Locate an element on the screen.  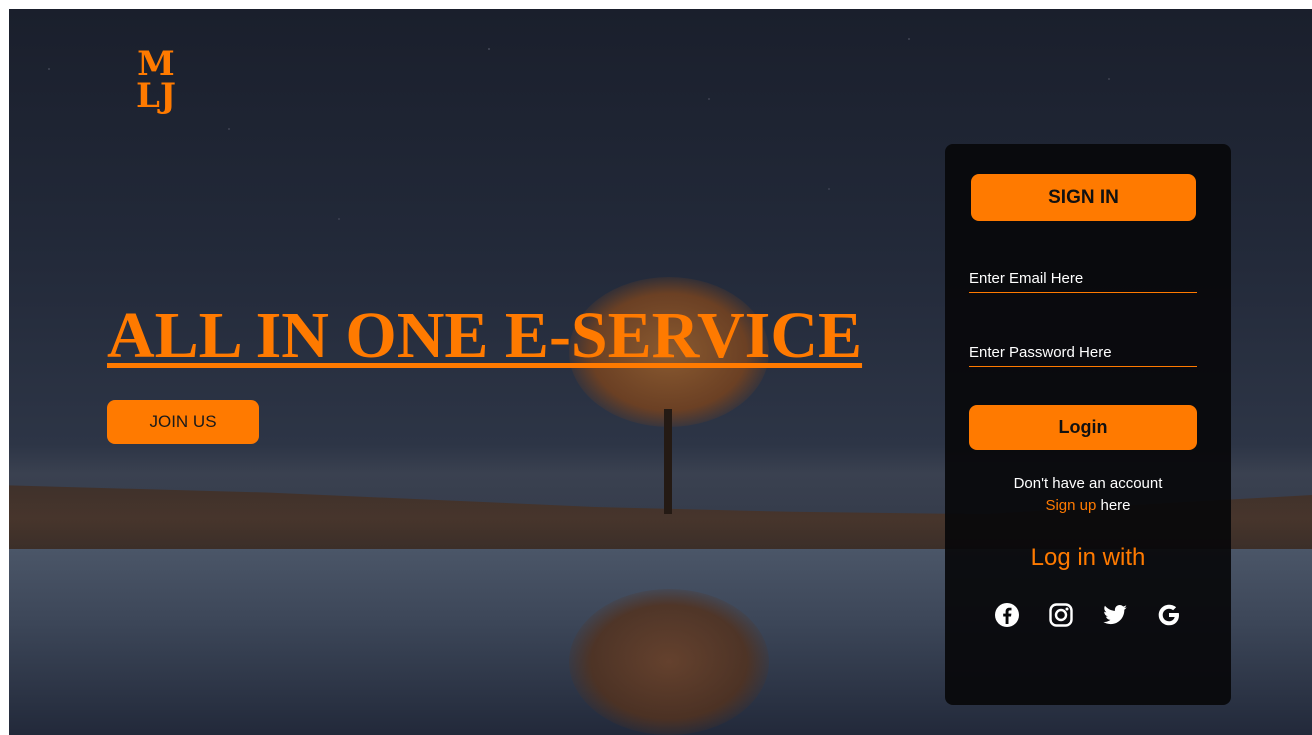
signup-line: Sign up here is located at coordinates (1088, 505).